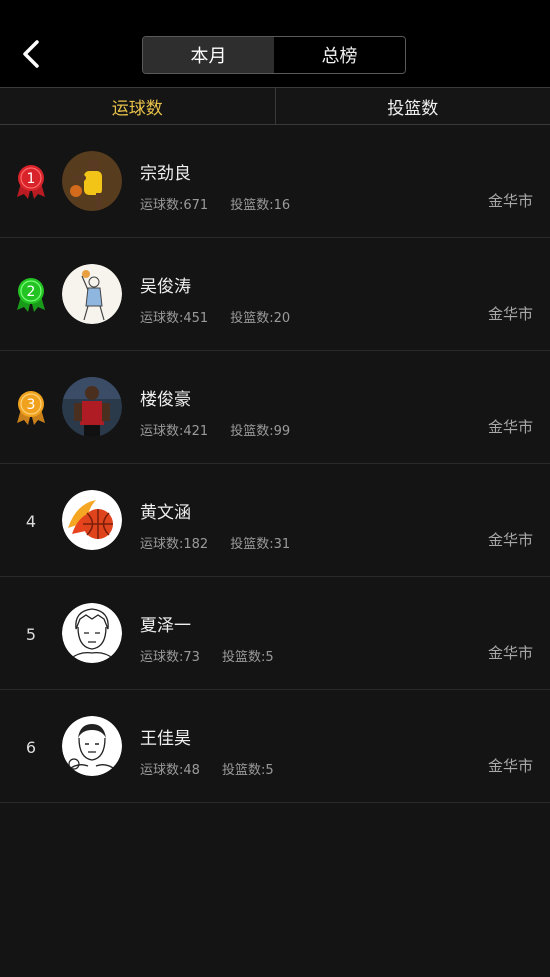 Image resolution: width=550 pixels, height=977 pixels. What do you see at coordinates (31, 405) in the screenshot?
I see `svg-text: 3` at bounding box center [31, 405].